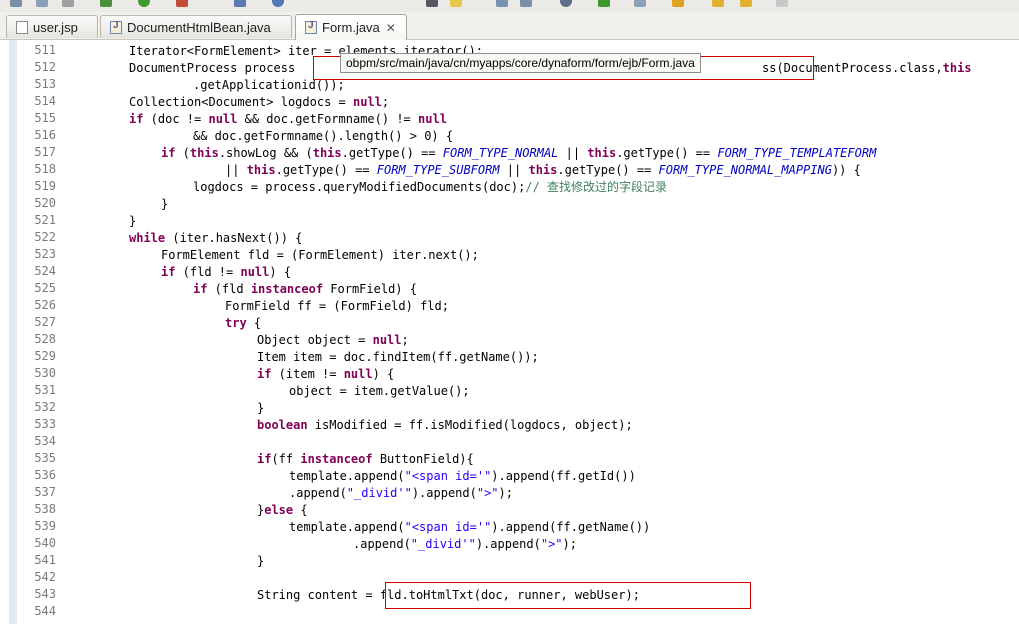 Image resolution: width=1019 pixels, height=624 pixels. What do you see at coordinates (55, 27) in the screenshot?
I see `tab-label: user.jsp` at bounding box center [55, 27].